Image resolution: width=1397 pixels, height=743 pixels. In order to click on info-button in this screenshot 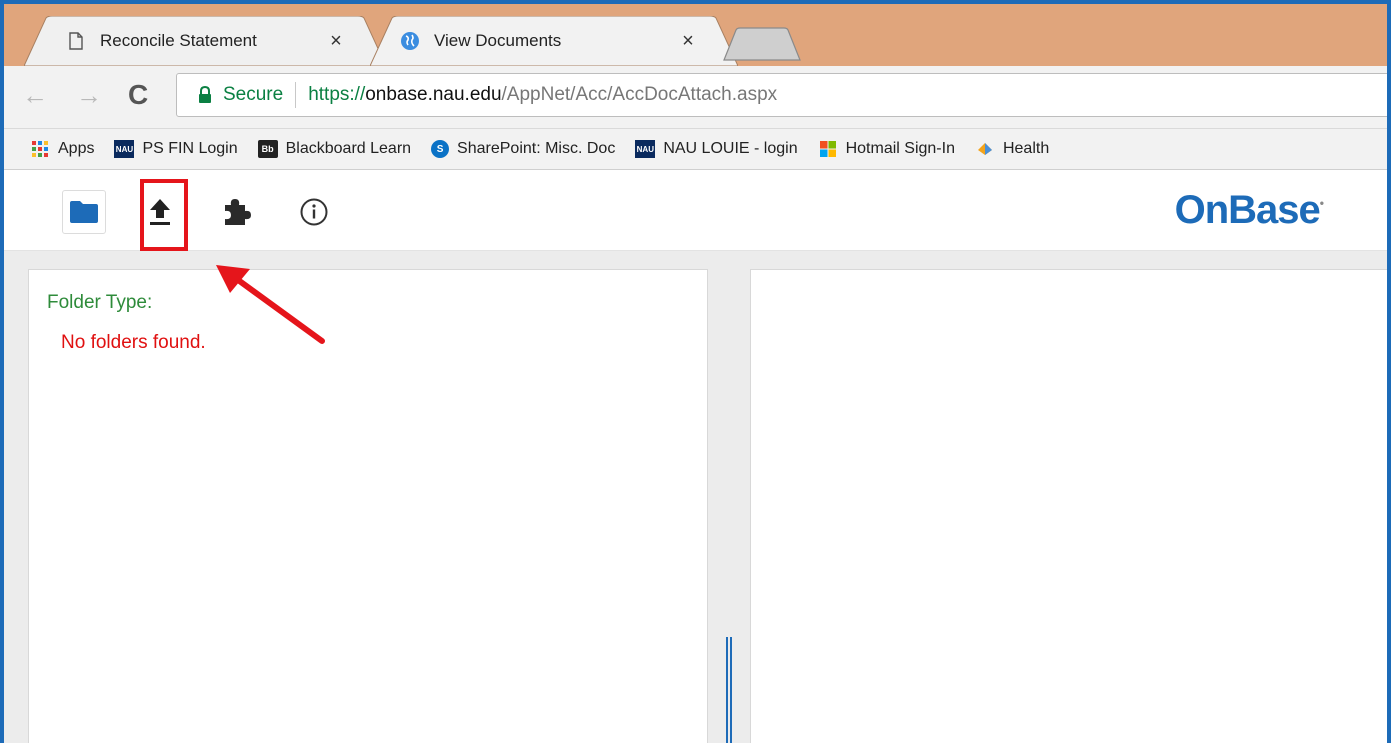, I will do `click(314, 212)`.